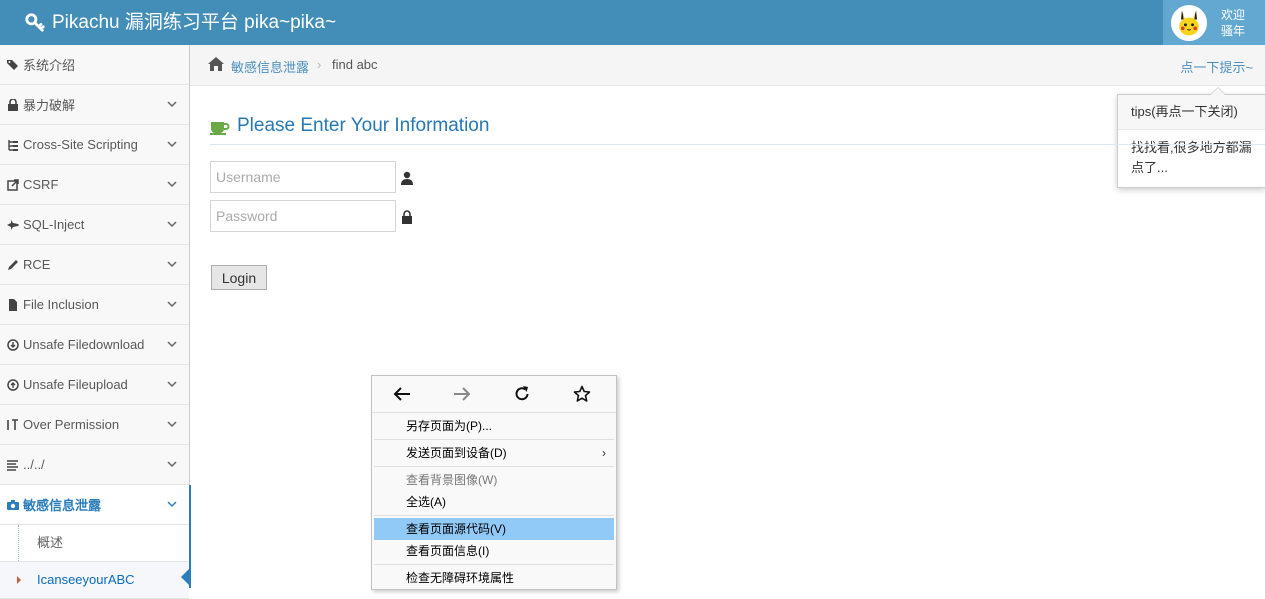  I want to click on sidebar-item-filedownload: Unsafe Filedownload, so click(94, 345).